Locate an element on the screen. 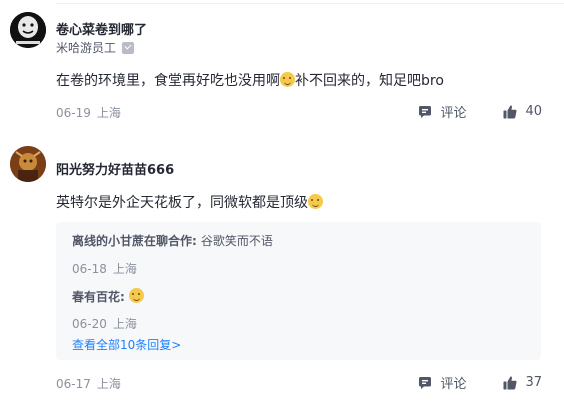 Image resolution: width=564 pixels, height=402 pixels. reply-date: 06-18 is located at coordinates (89, 269).